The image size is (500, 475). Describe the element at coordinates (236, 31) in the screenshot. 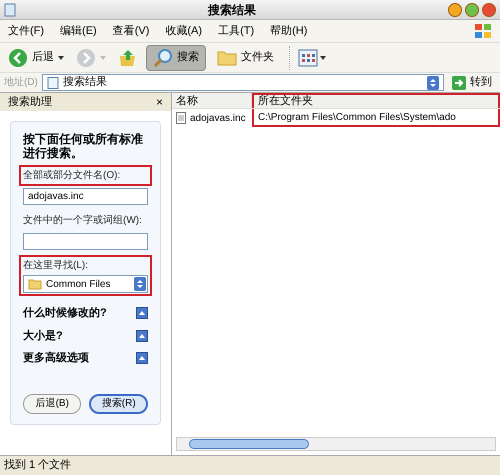

I see `menu-item: 工具(T)` at that location.